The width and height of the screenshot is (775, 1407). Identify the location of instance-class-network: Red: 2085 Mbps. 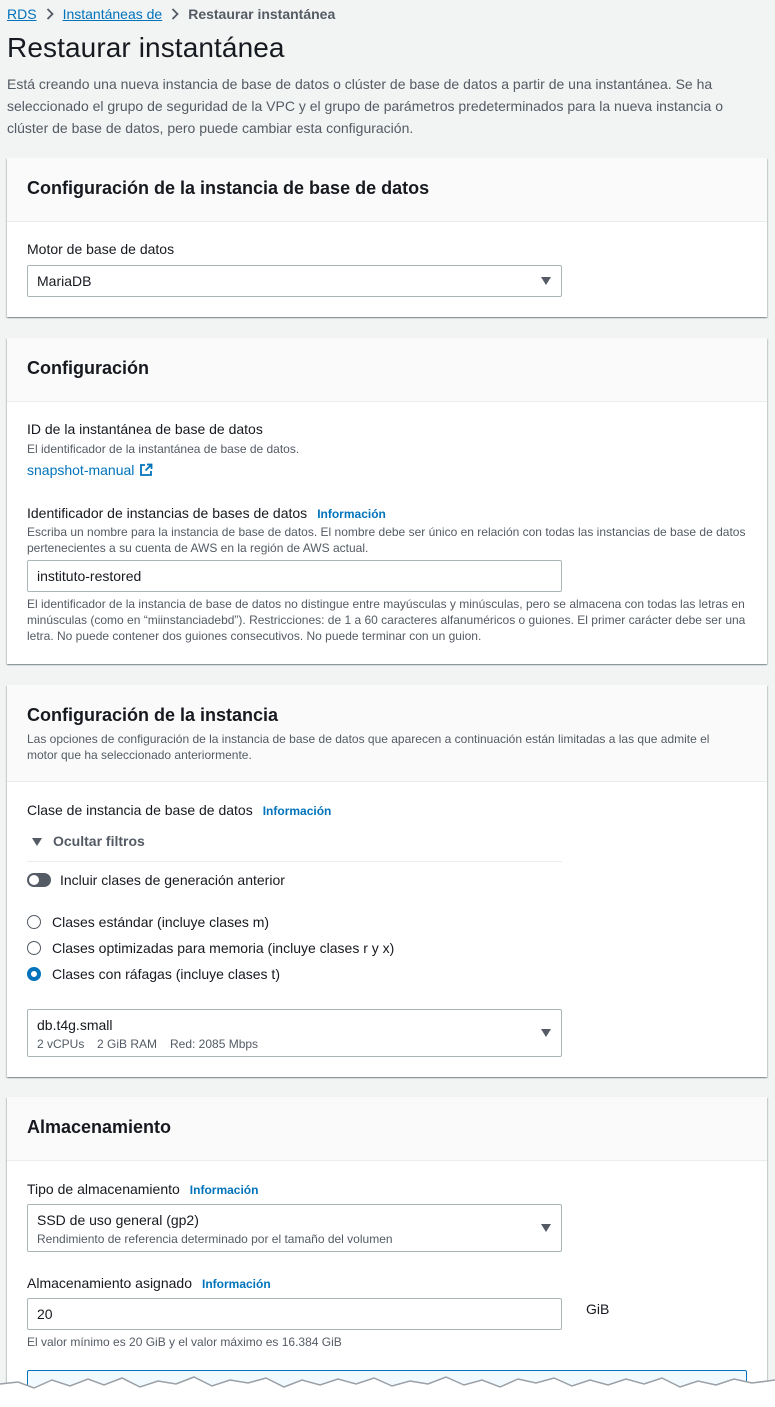
(214, 1044).